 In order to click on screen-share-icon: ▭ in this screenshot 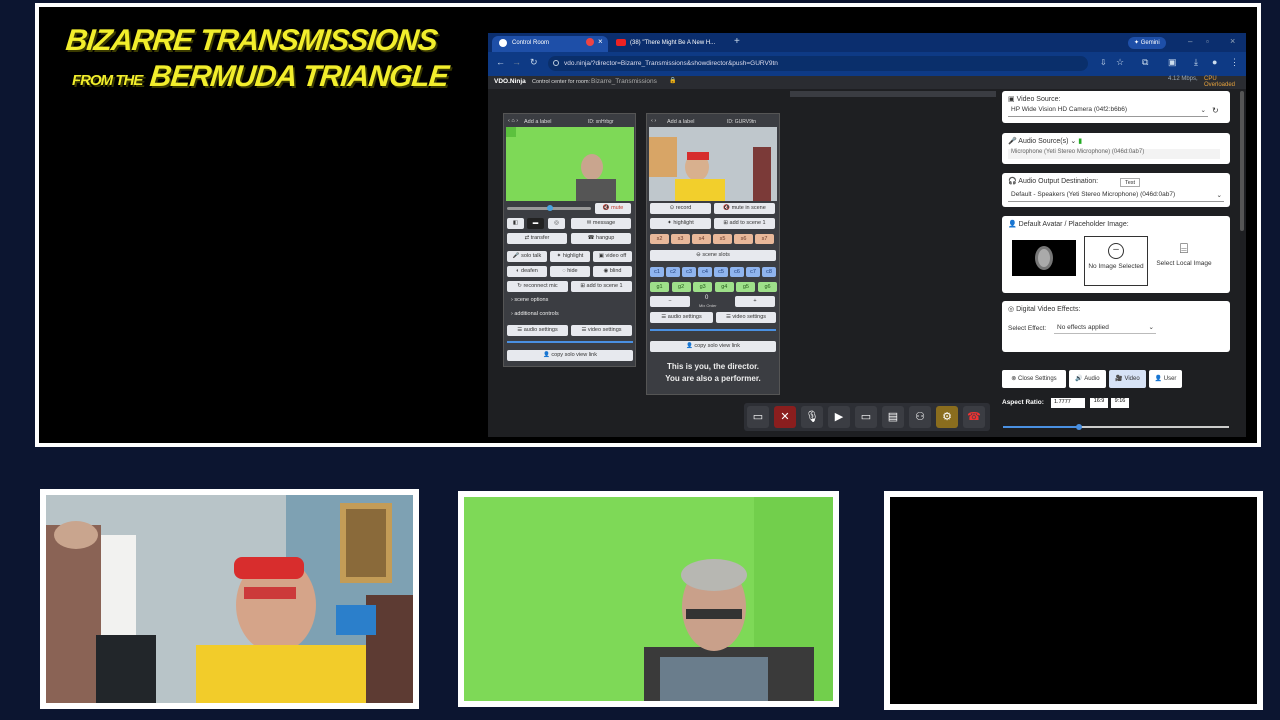, I will do `click(866, 417)`.